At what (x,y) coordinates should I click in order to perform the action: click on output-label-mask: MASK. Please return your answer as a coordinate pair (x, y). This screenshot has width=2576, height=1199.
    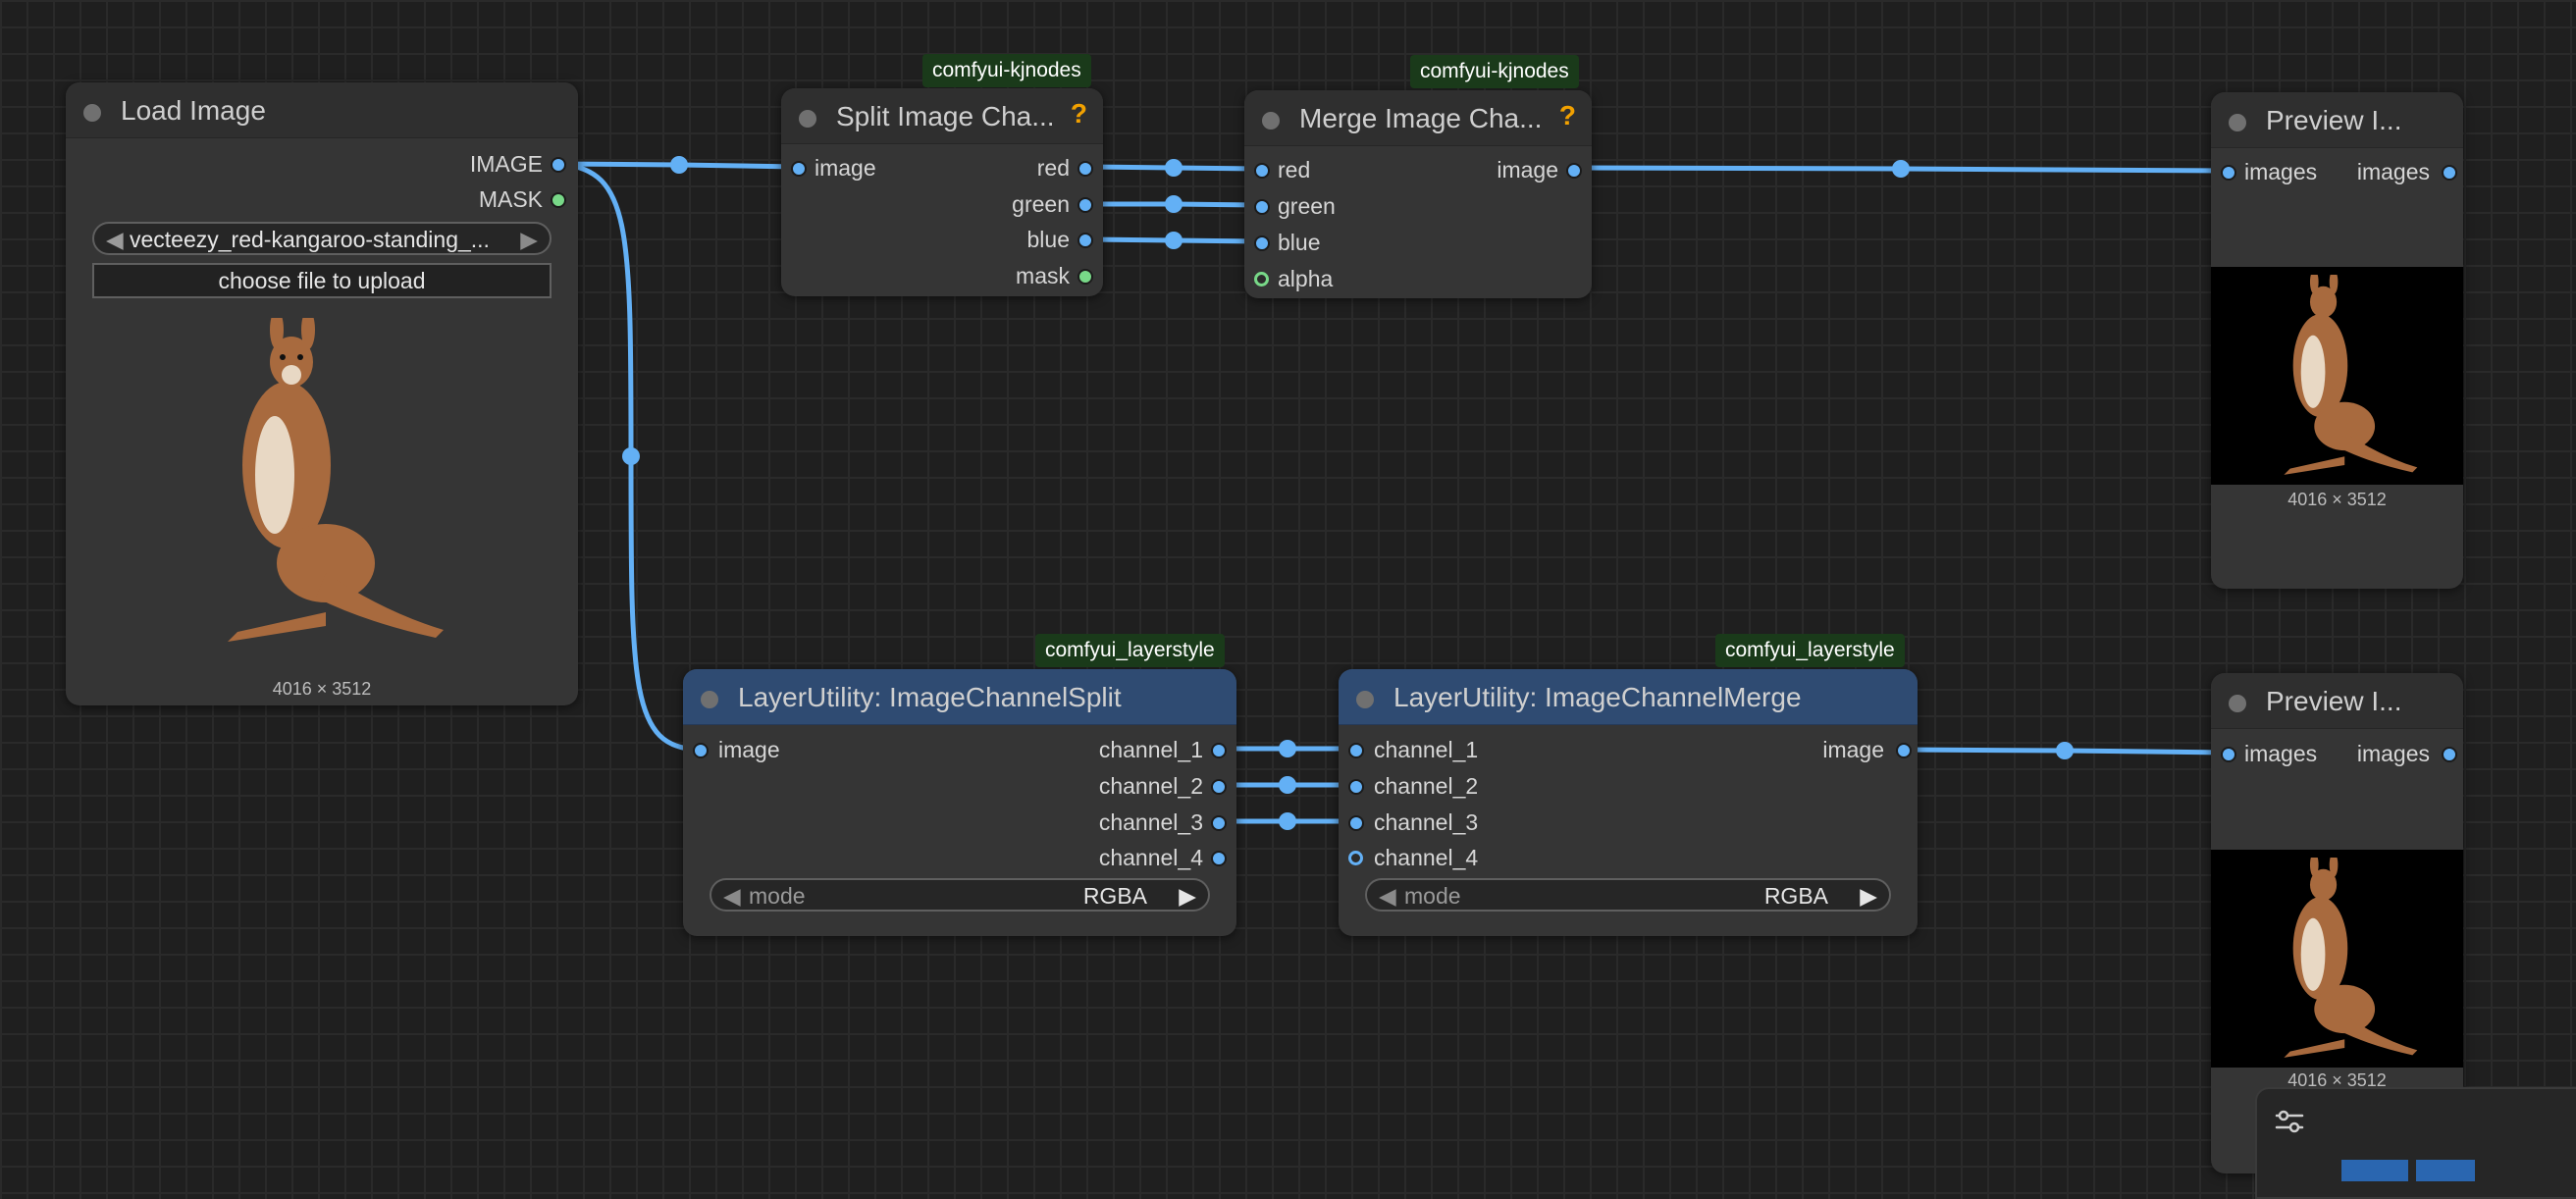
    Looking at the image, I should click on (510, 199).